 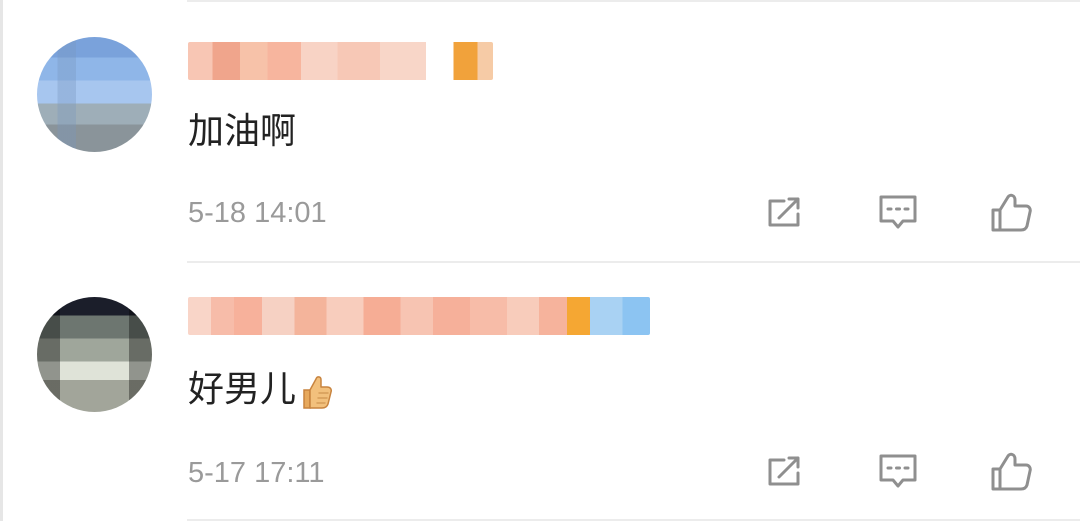 I want to click on comment-text: 好男儿, so click(x=261, y=390).